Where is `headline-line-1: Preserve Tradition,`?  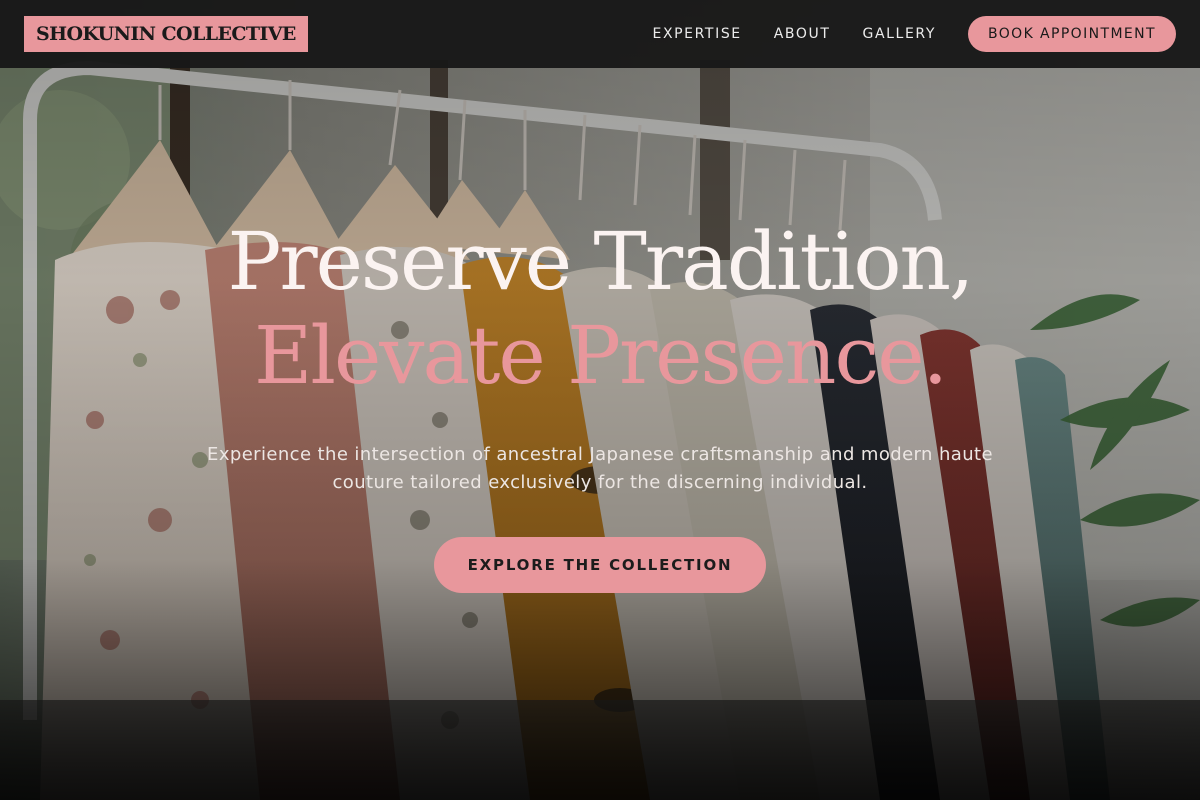
headline-line-1: Preserve Tradition, is located at coordinates (601, 261).